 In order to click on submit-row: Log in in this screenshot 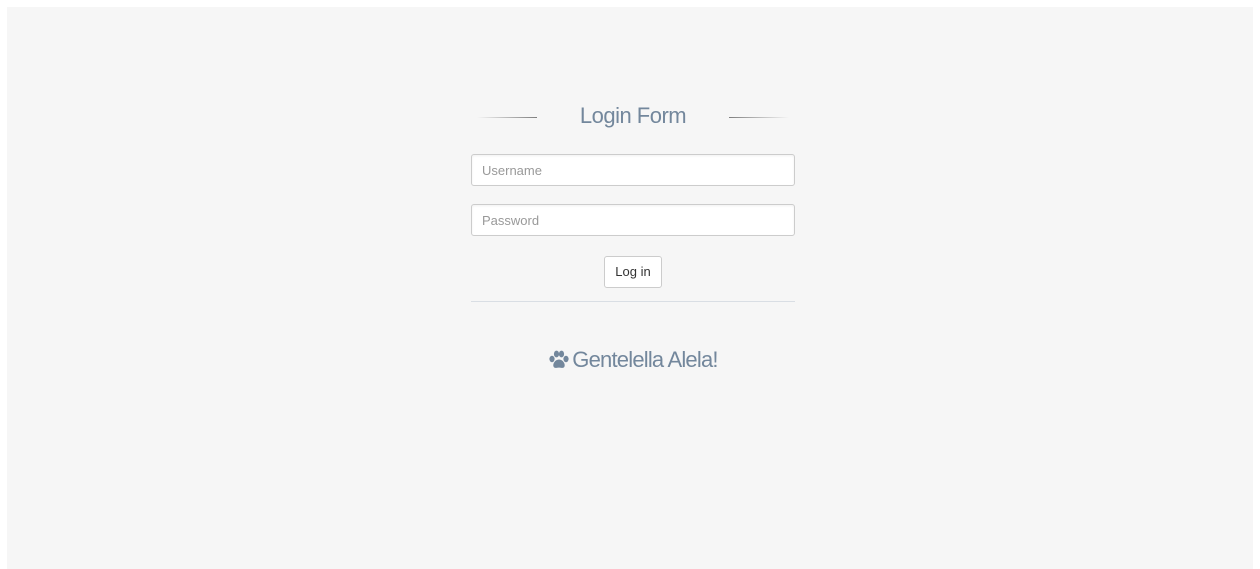, I will do `click(633, 272)`.